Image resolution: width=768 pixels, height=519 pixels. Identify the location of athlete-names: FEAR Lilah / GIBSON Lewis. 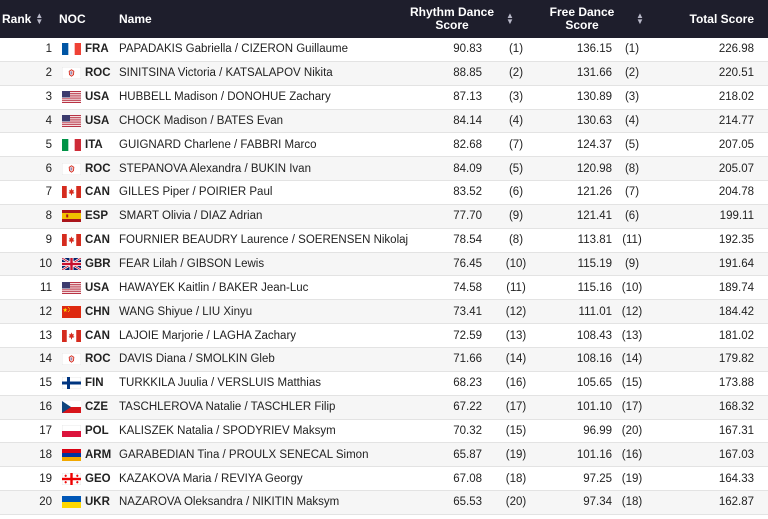
(264, 264).